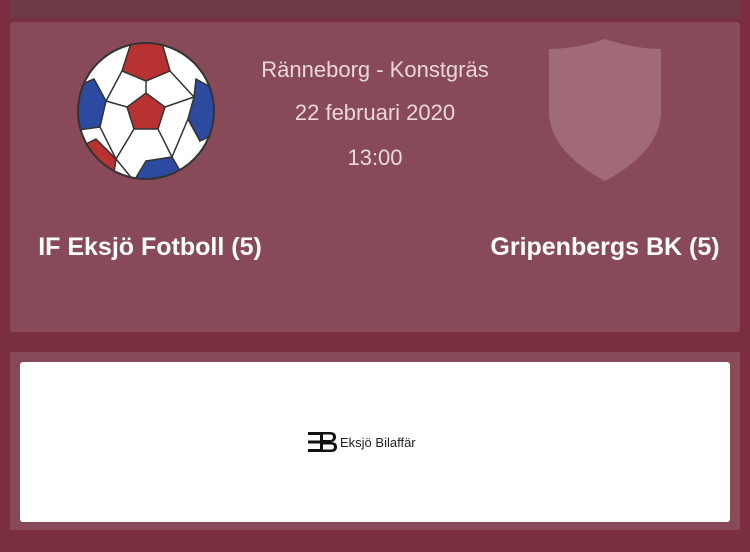 The image size is (750, 552). Describe the element at coordinates (322, 442) in the screenshot. I see `sponsor-mark-icon` at that location.